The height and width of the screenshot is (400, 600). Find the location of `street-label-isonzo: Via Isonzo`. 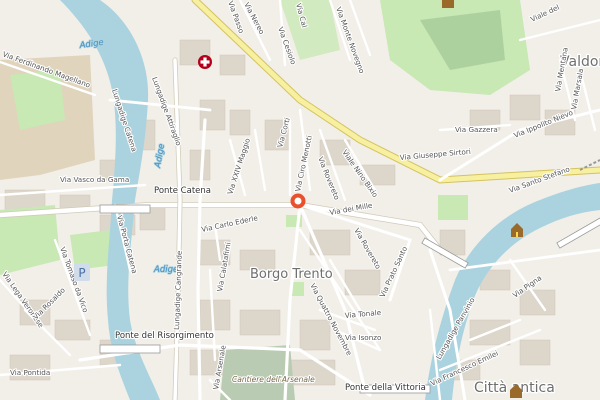

street-label-isonzo: Via Isonzo is located at coordinates (363, 337).